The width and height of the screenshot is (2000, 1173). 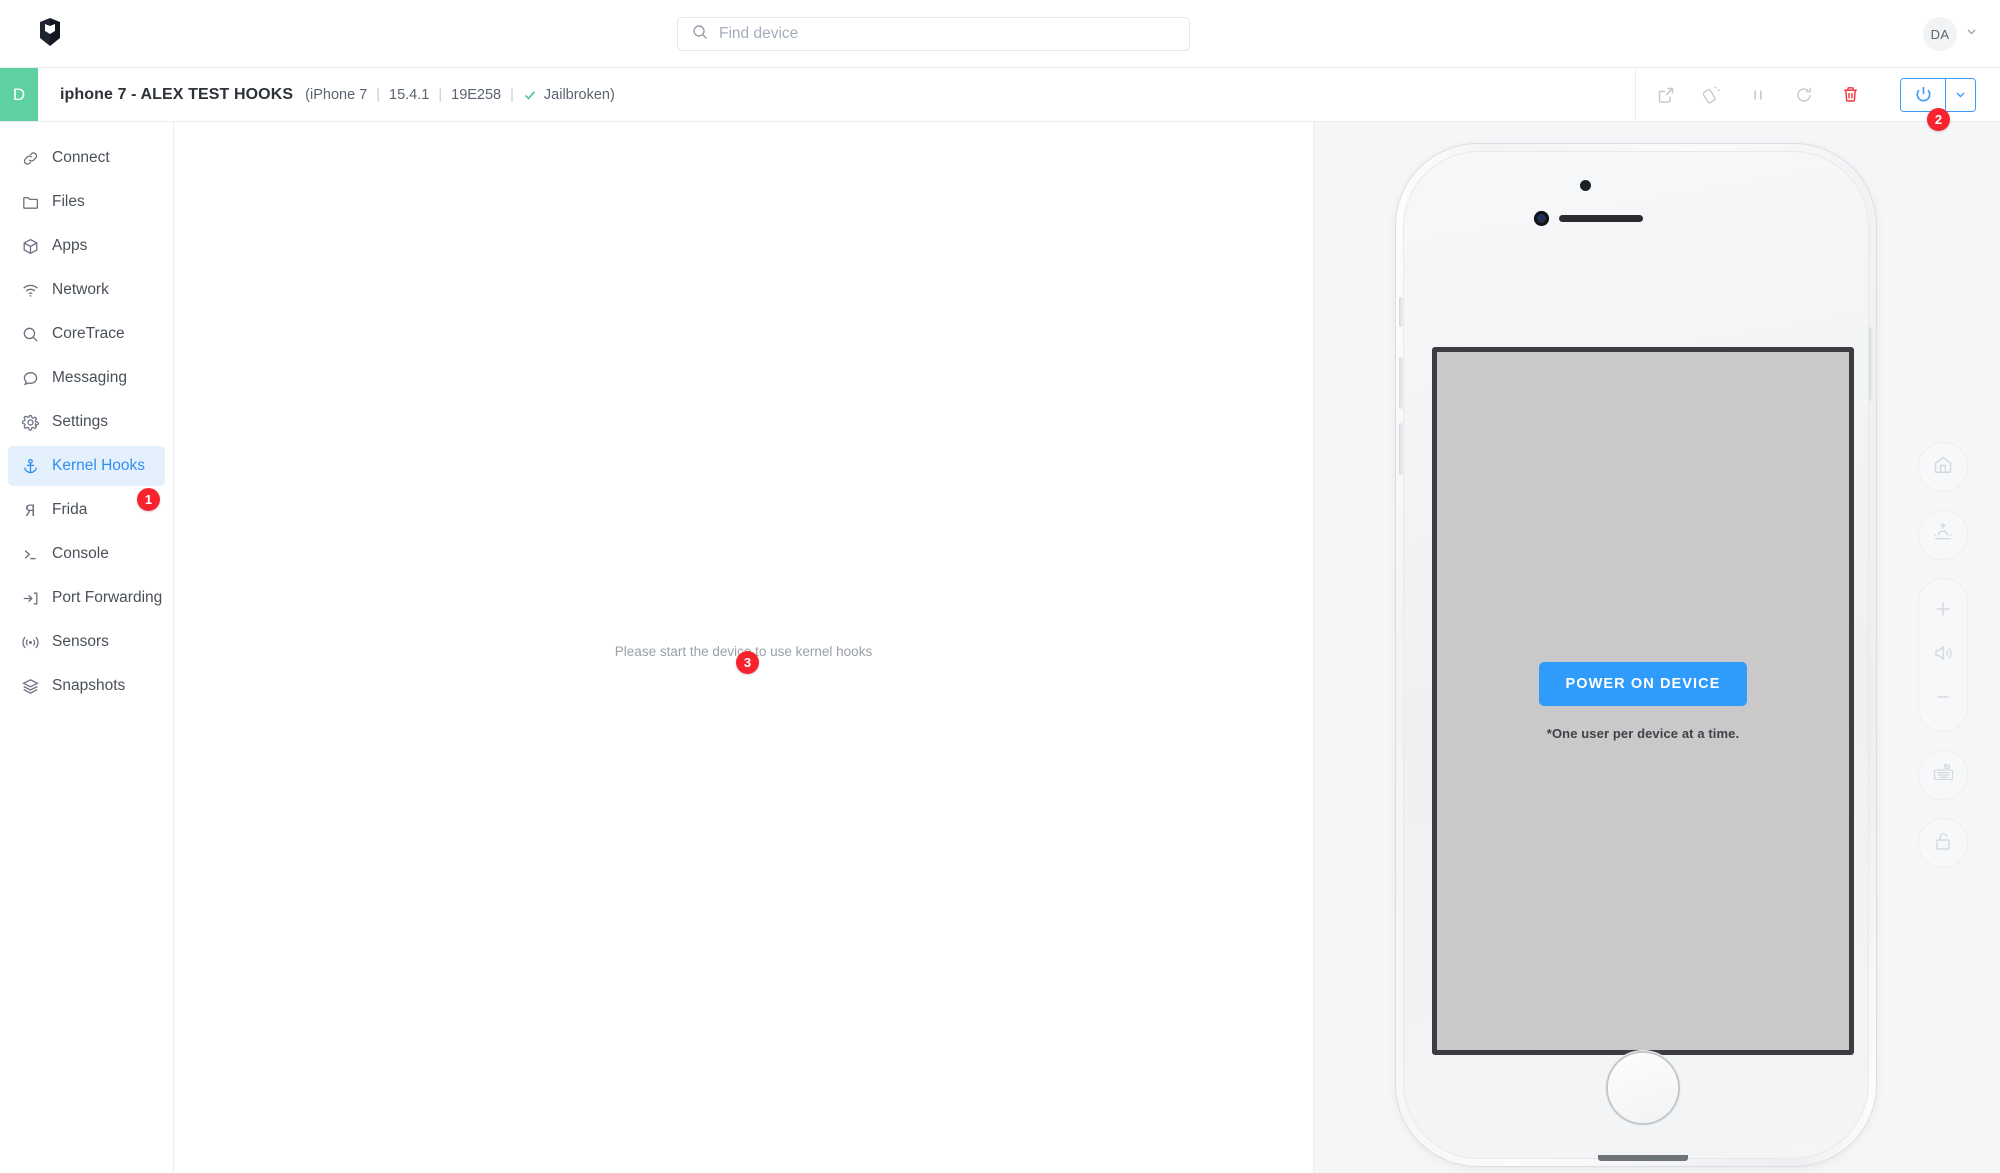 I want to click on pause-device-button, so click(x=1758, y=95).